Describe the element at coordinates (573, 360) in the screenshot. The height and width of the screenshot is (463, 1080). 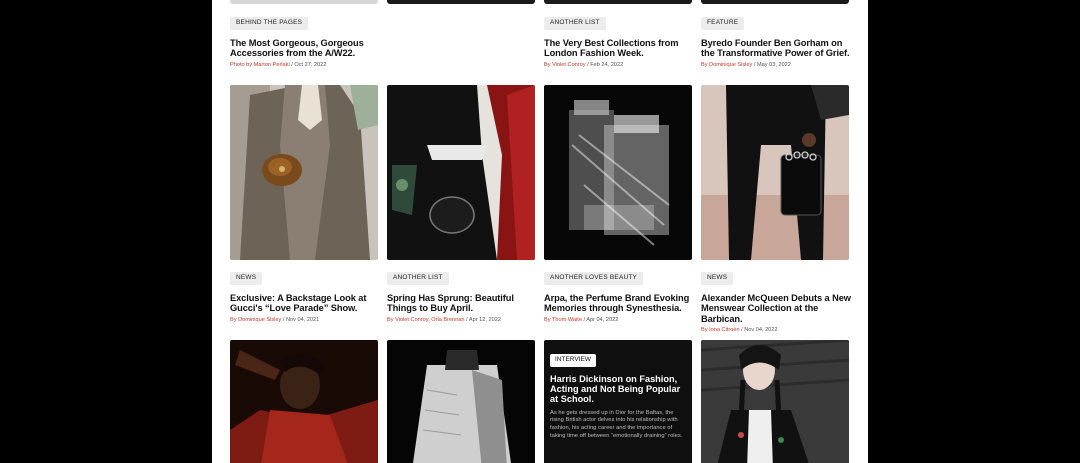
I see `category-tag: INTERVIEW` at that location.